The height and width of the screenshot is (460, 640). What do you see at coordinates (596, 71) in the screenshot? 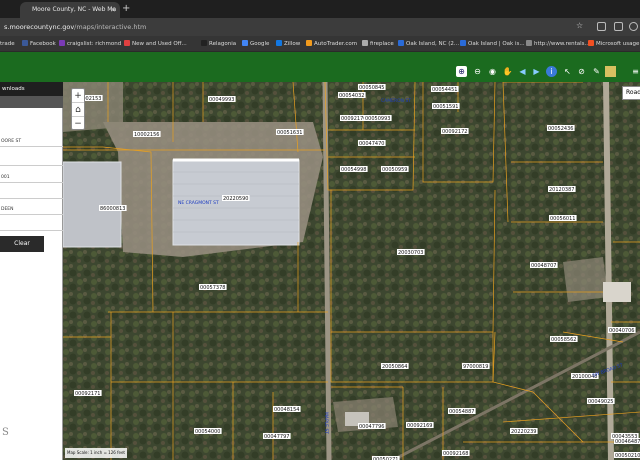
I see `draw-icon: ✎` at bounding box center [596, 71].